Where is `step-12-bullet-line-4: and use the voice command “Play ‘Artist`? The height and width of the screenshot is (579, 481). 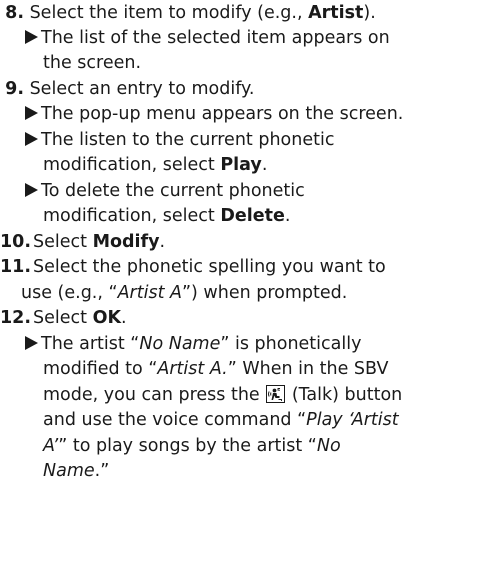 step-12-bullet-line-4: and use the voice command “Play ‘Artist is located at coordinates (262, 420).